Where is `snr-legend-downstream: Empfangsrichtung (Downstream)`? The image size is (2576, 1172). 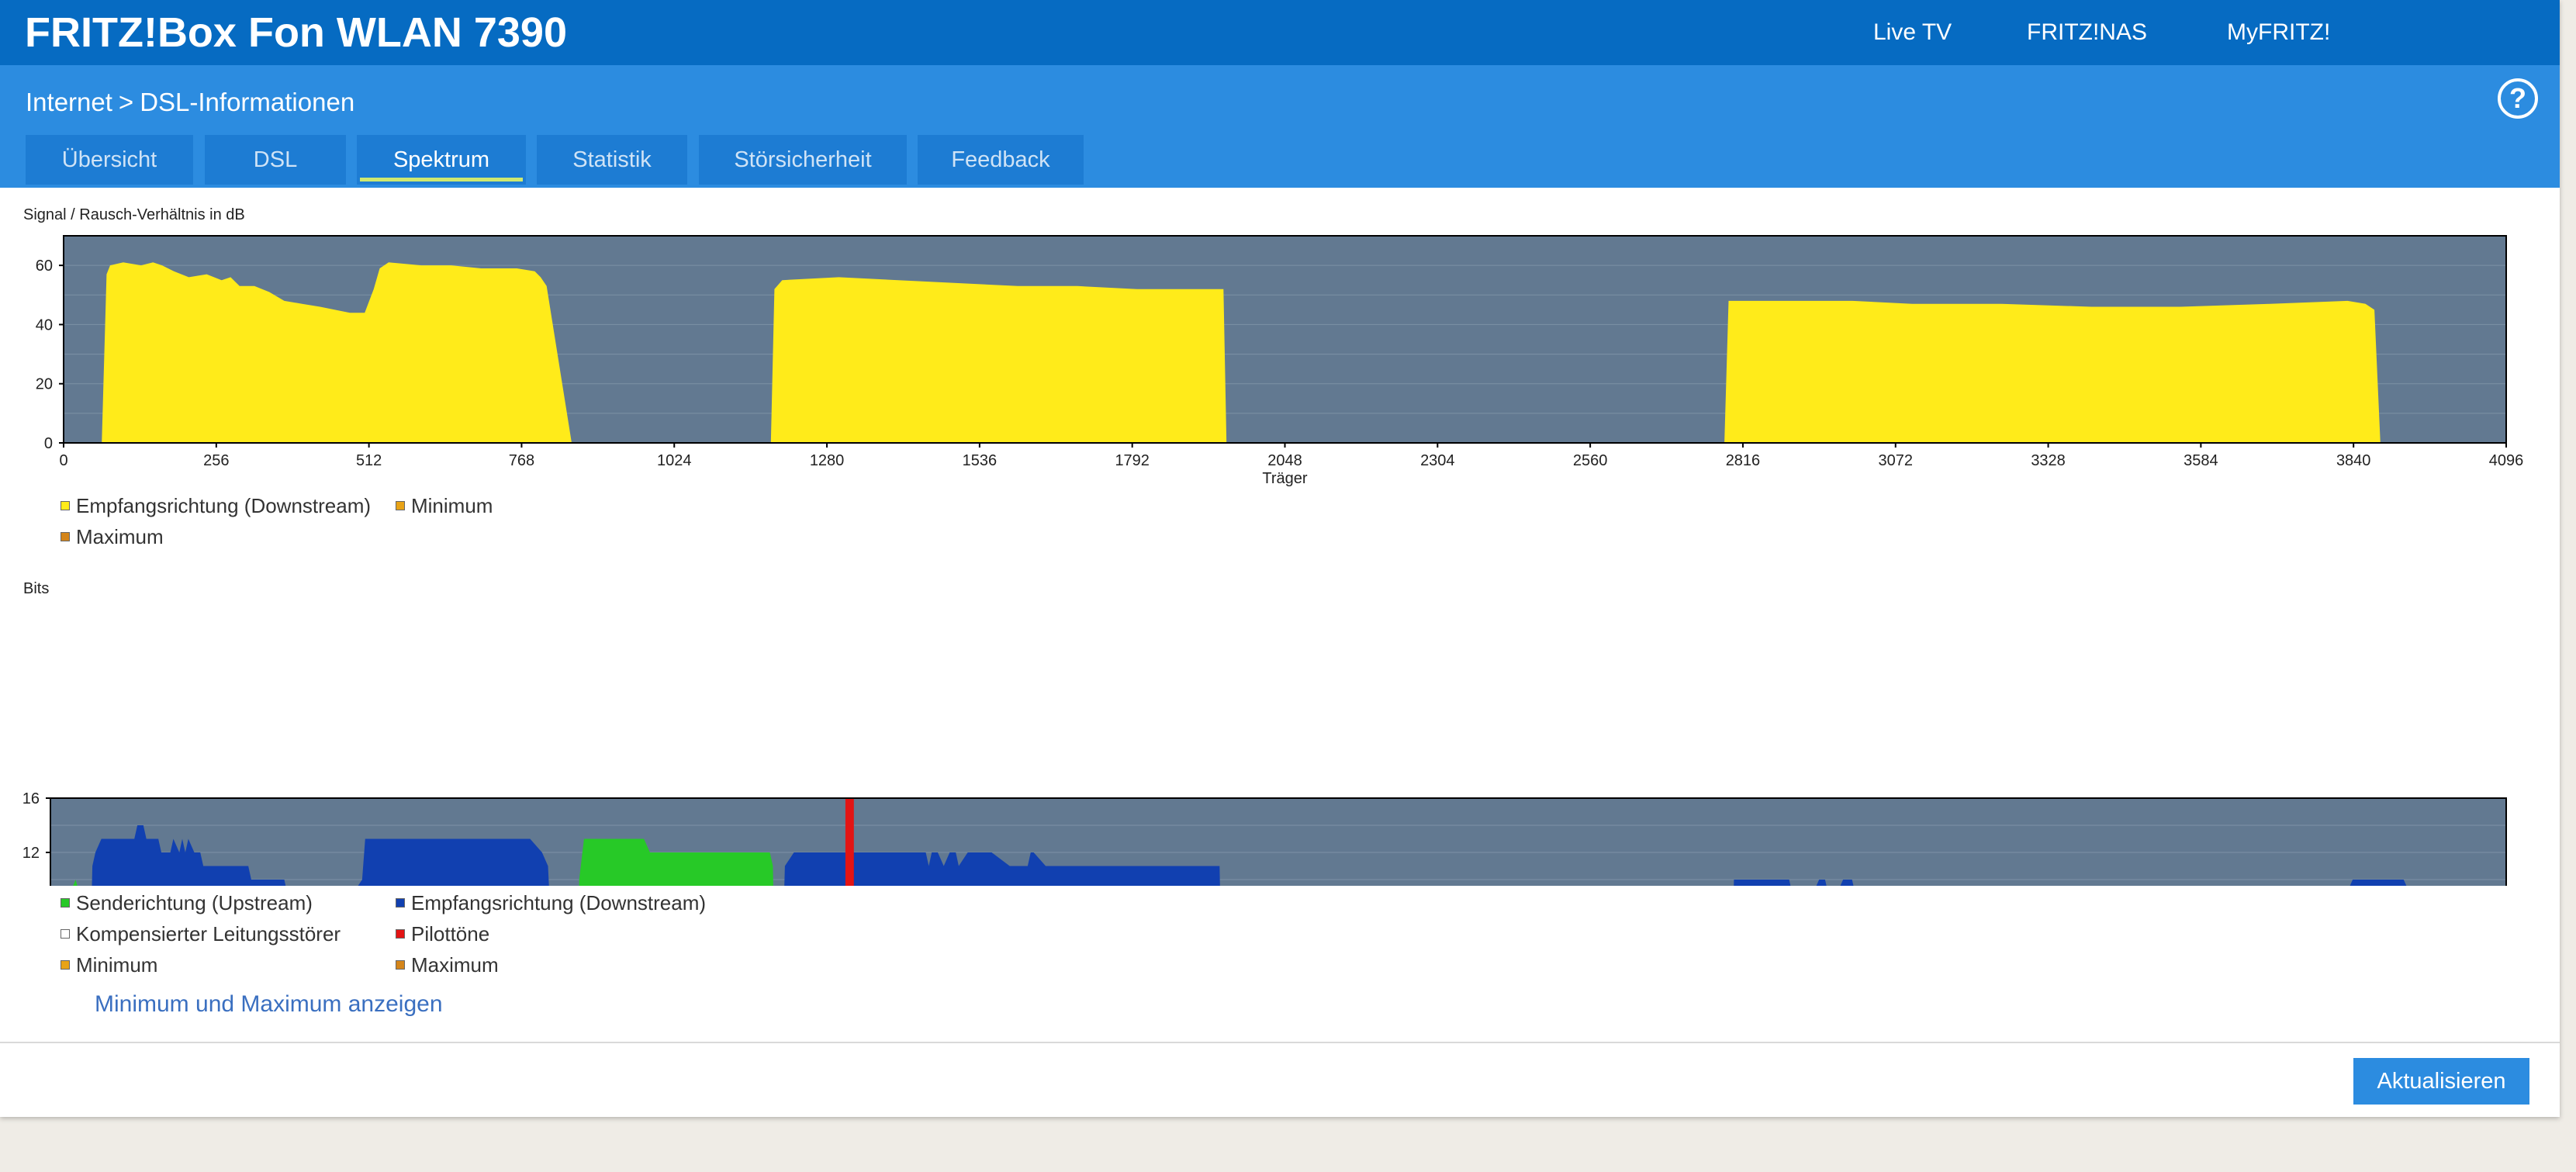 snr-legend-downstream: Empfangsrichtung (Downstream) is located at coordinates (216, 506).